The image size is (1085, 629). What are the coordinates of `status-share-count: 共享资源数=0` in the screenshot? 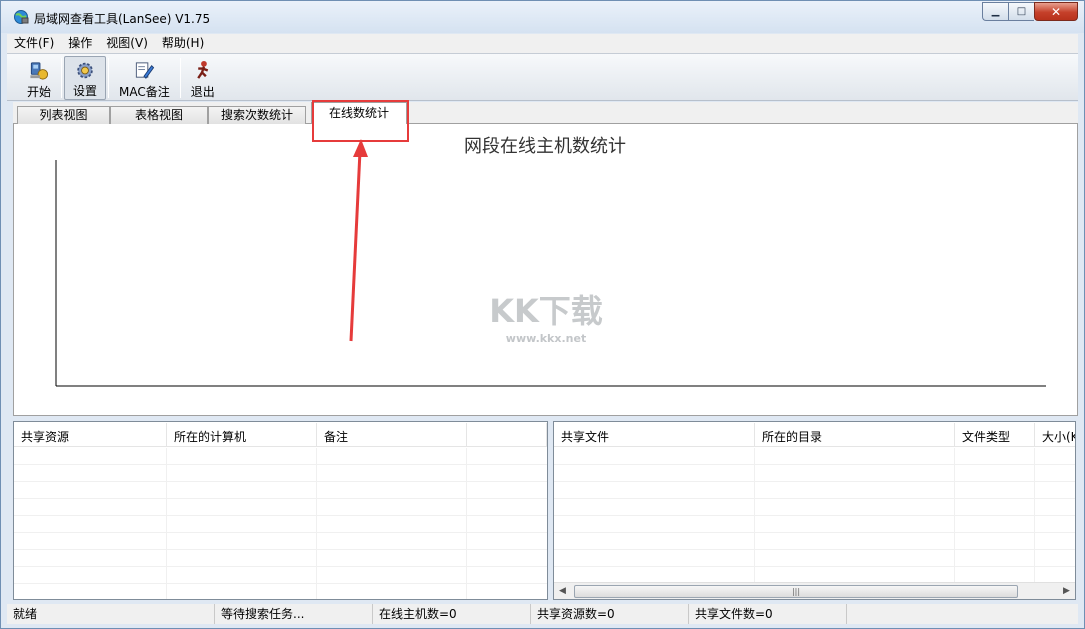 It's located at (610, 614).